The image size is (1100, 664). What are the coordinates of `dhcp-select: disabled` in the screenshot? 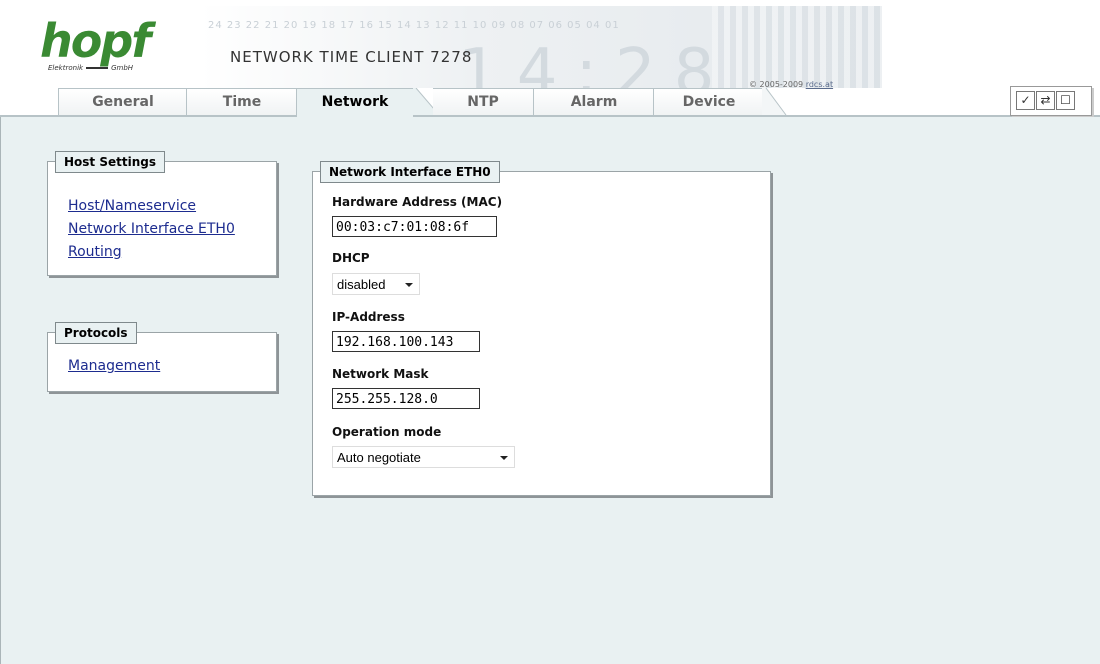 It's located at (376, 284).